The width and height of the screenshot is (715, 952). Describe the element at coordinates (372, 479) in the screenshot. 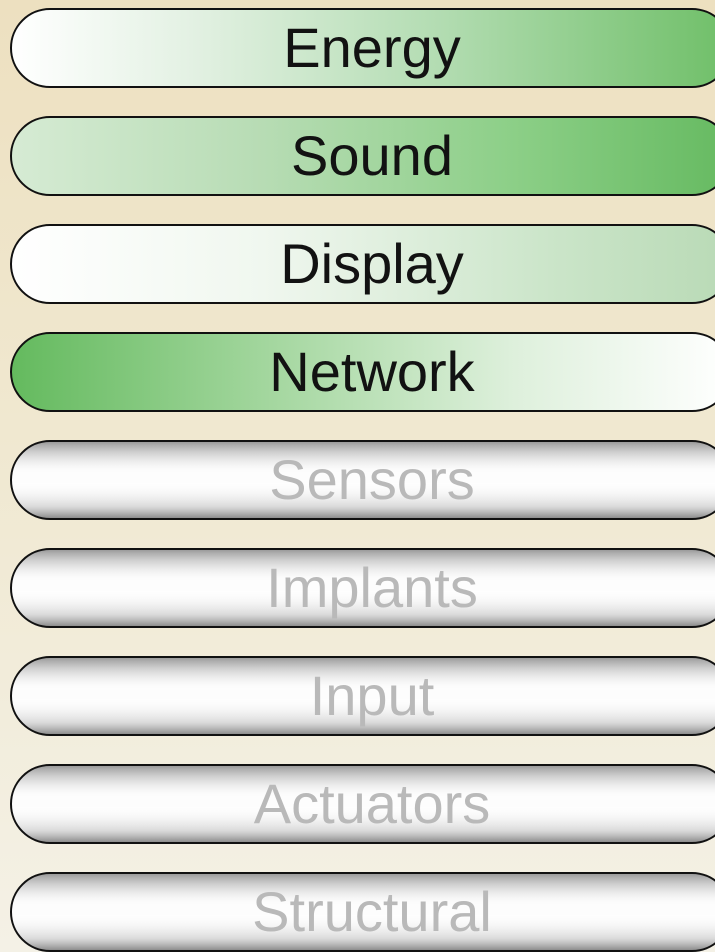

I see `menu-item-label: Sensors` at that location.